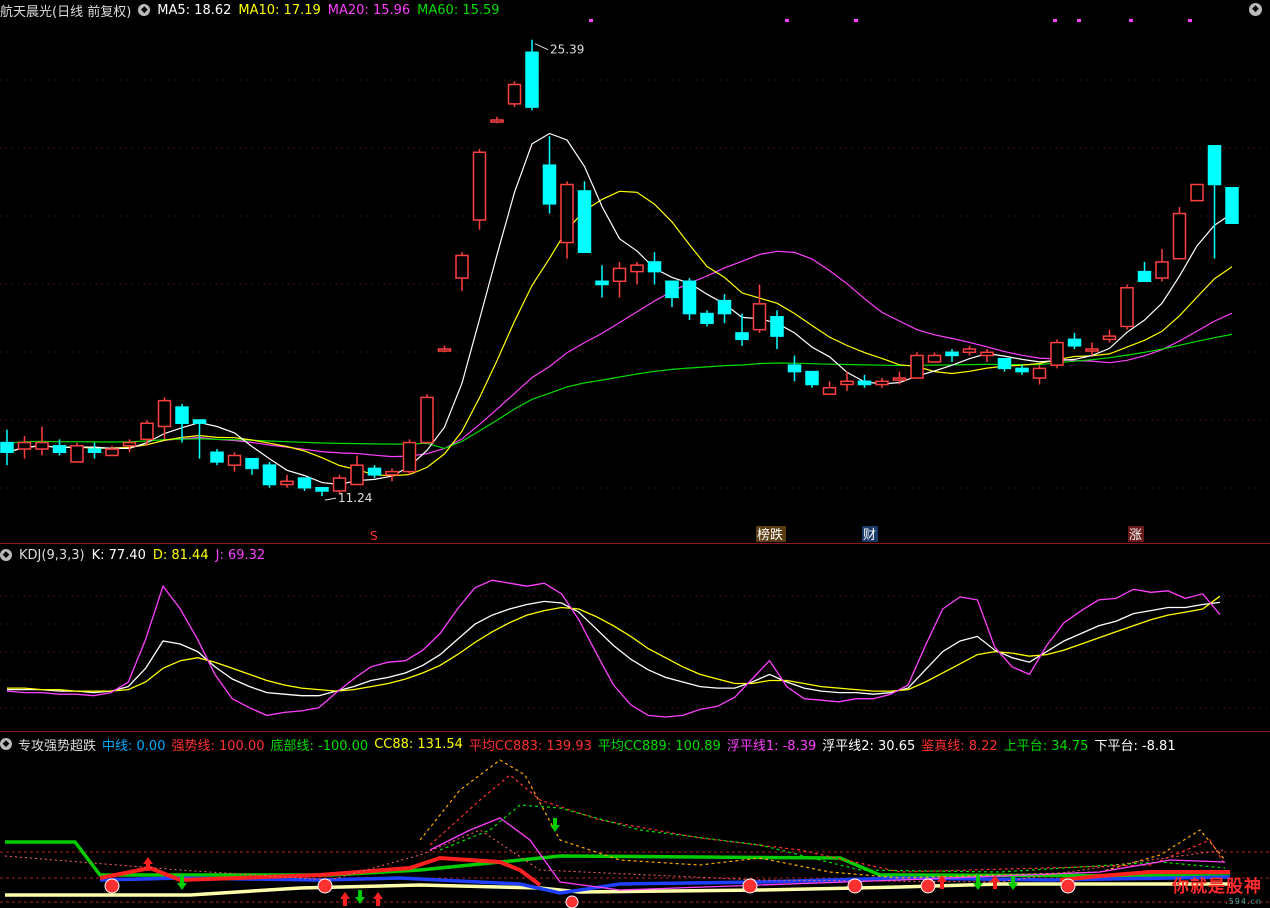  What do you see at coordinates (614, 643) in the screenshot?
I see `kdj-d-line` at bounding box center [614, 643].